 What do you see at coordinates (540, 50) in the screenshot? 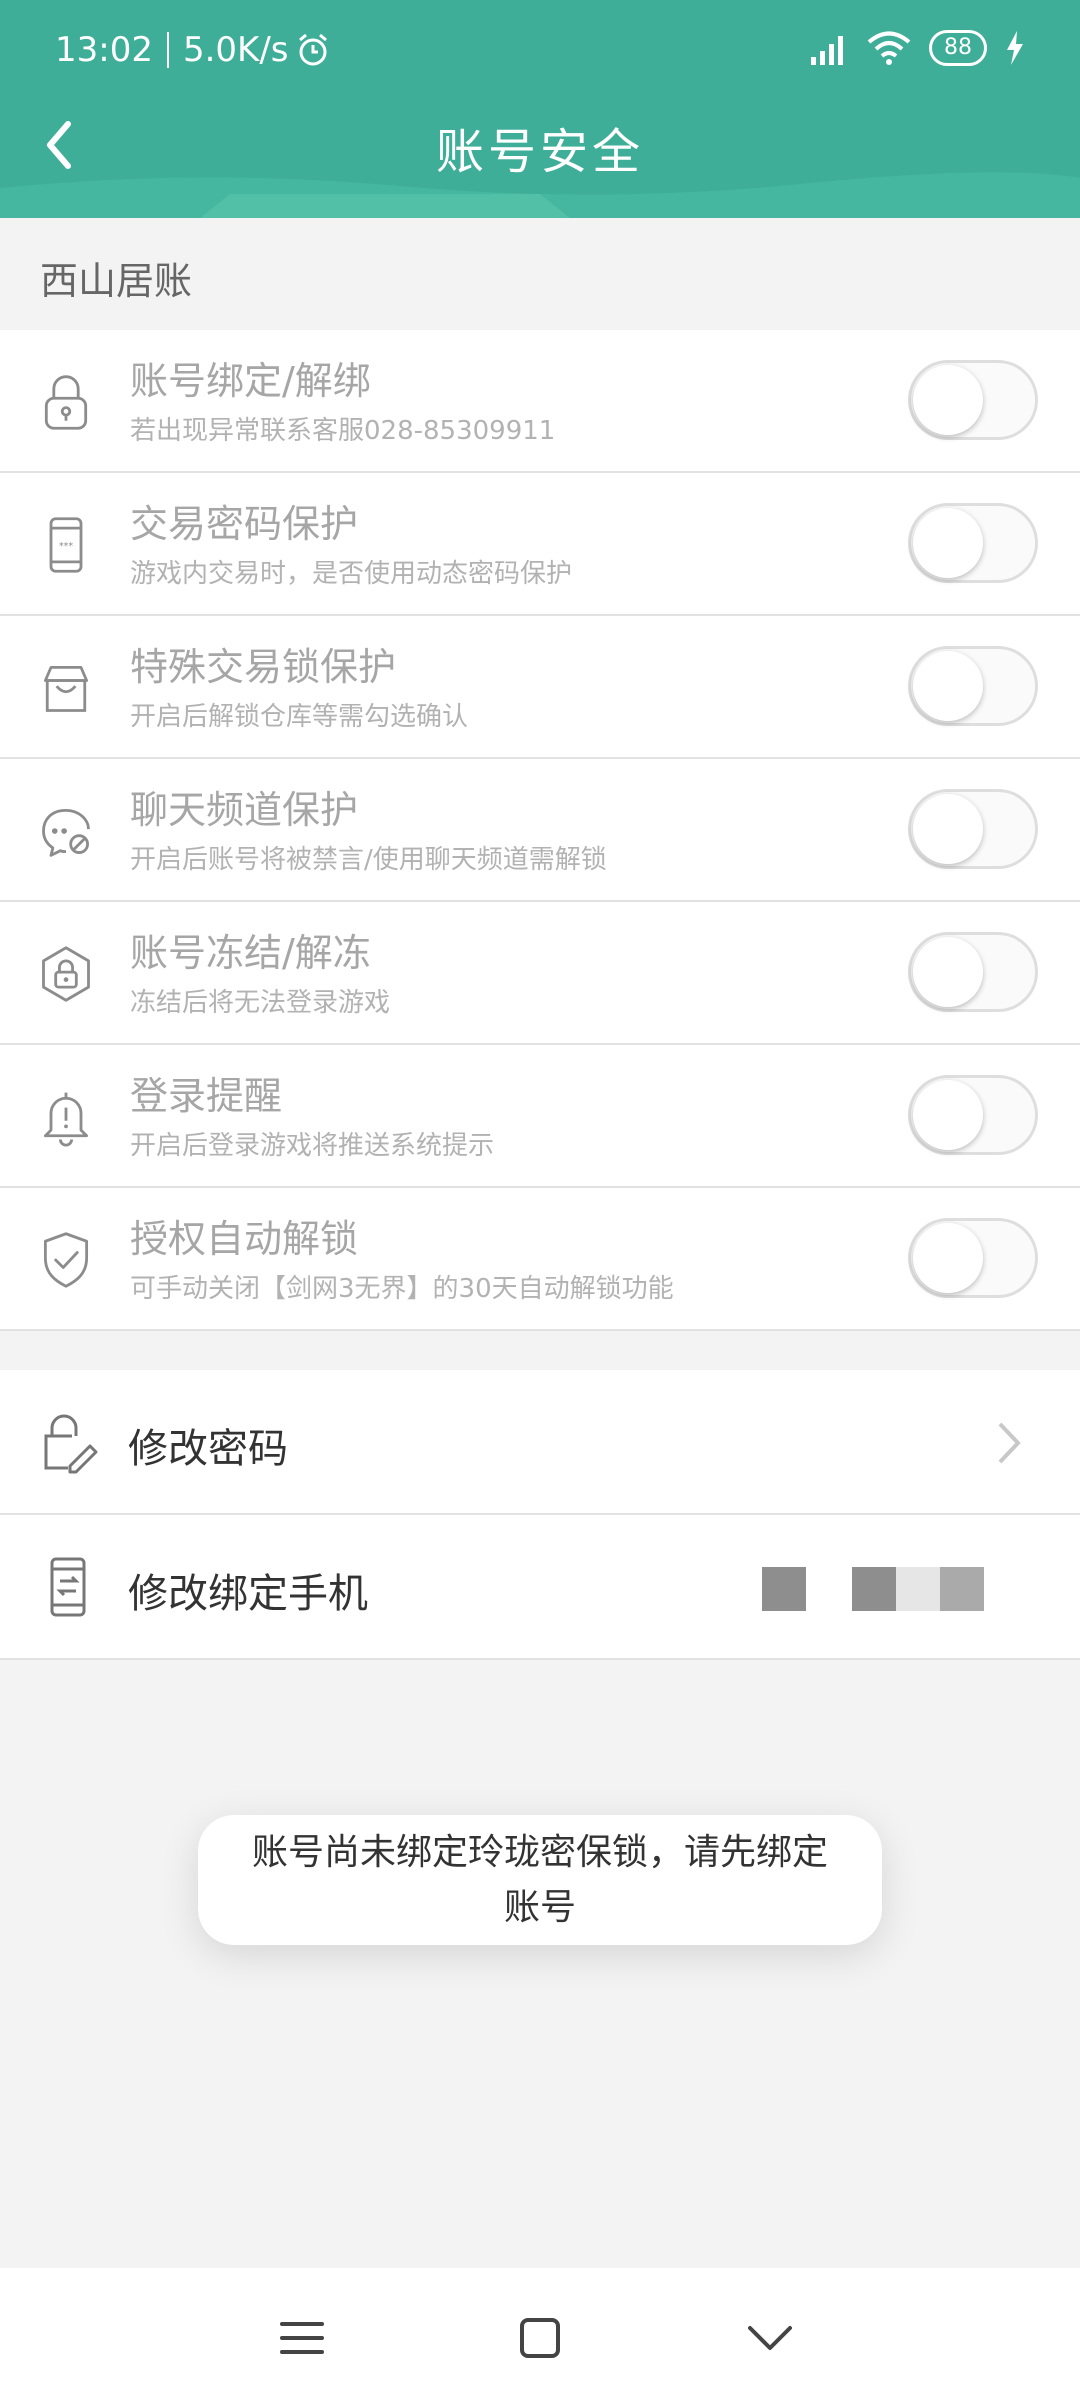
I see `status-bar: 13:02 5.0K/s 88` at bounding box center [540, 50].